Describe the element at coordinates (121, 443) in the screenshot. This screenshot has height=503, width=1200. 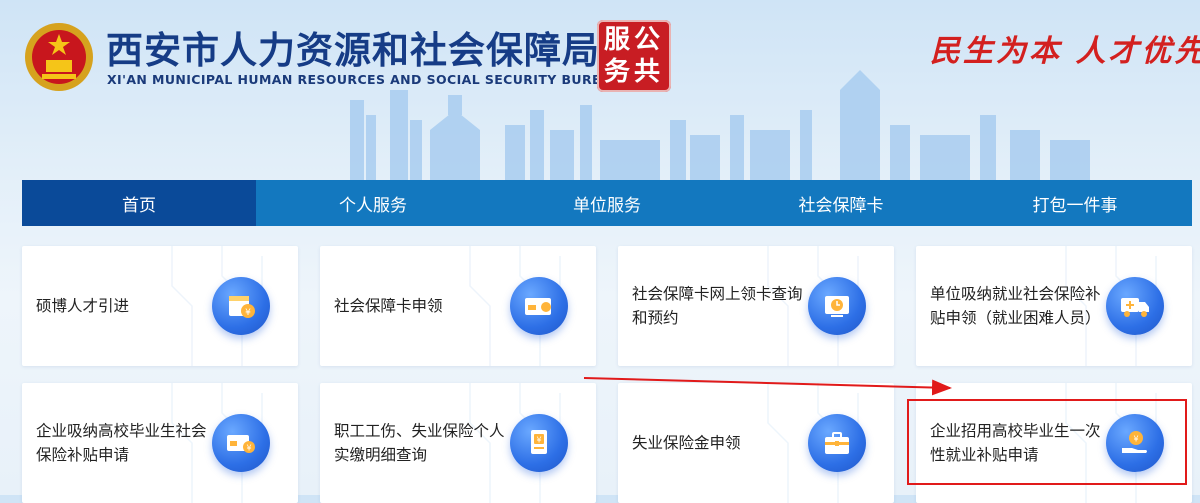
I see `card-label: 企业吸纳高校毕业生社会保险补贴申请` at that location.